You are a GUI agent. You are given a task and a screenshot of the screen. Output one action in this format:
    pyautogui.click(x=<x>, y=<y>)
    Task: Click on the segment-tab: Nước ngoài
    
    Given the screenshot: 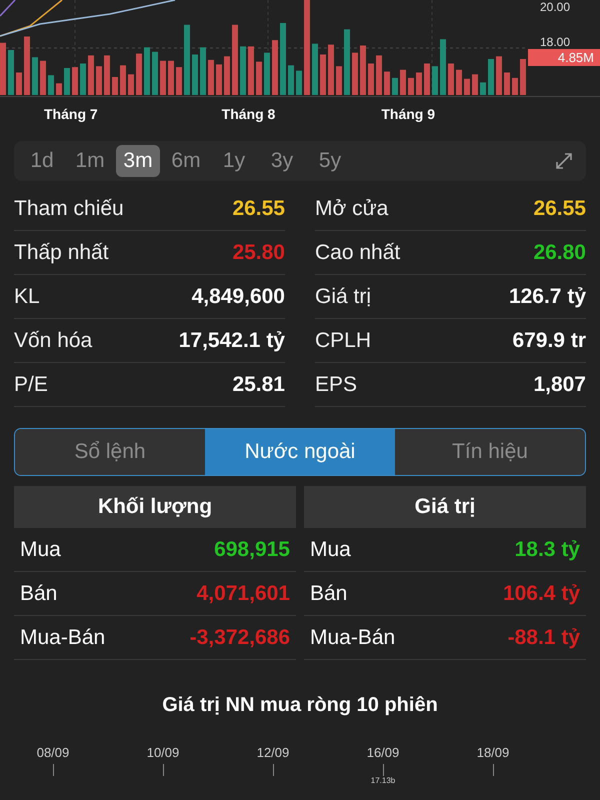 What is the action you would take?
    pyautogui.click(x=300, y=452)
    